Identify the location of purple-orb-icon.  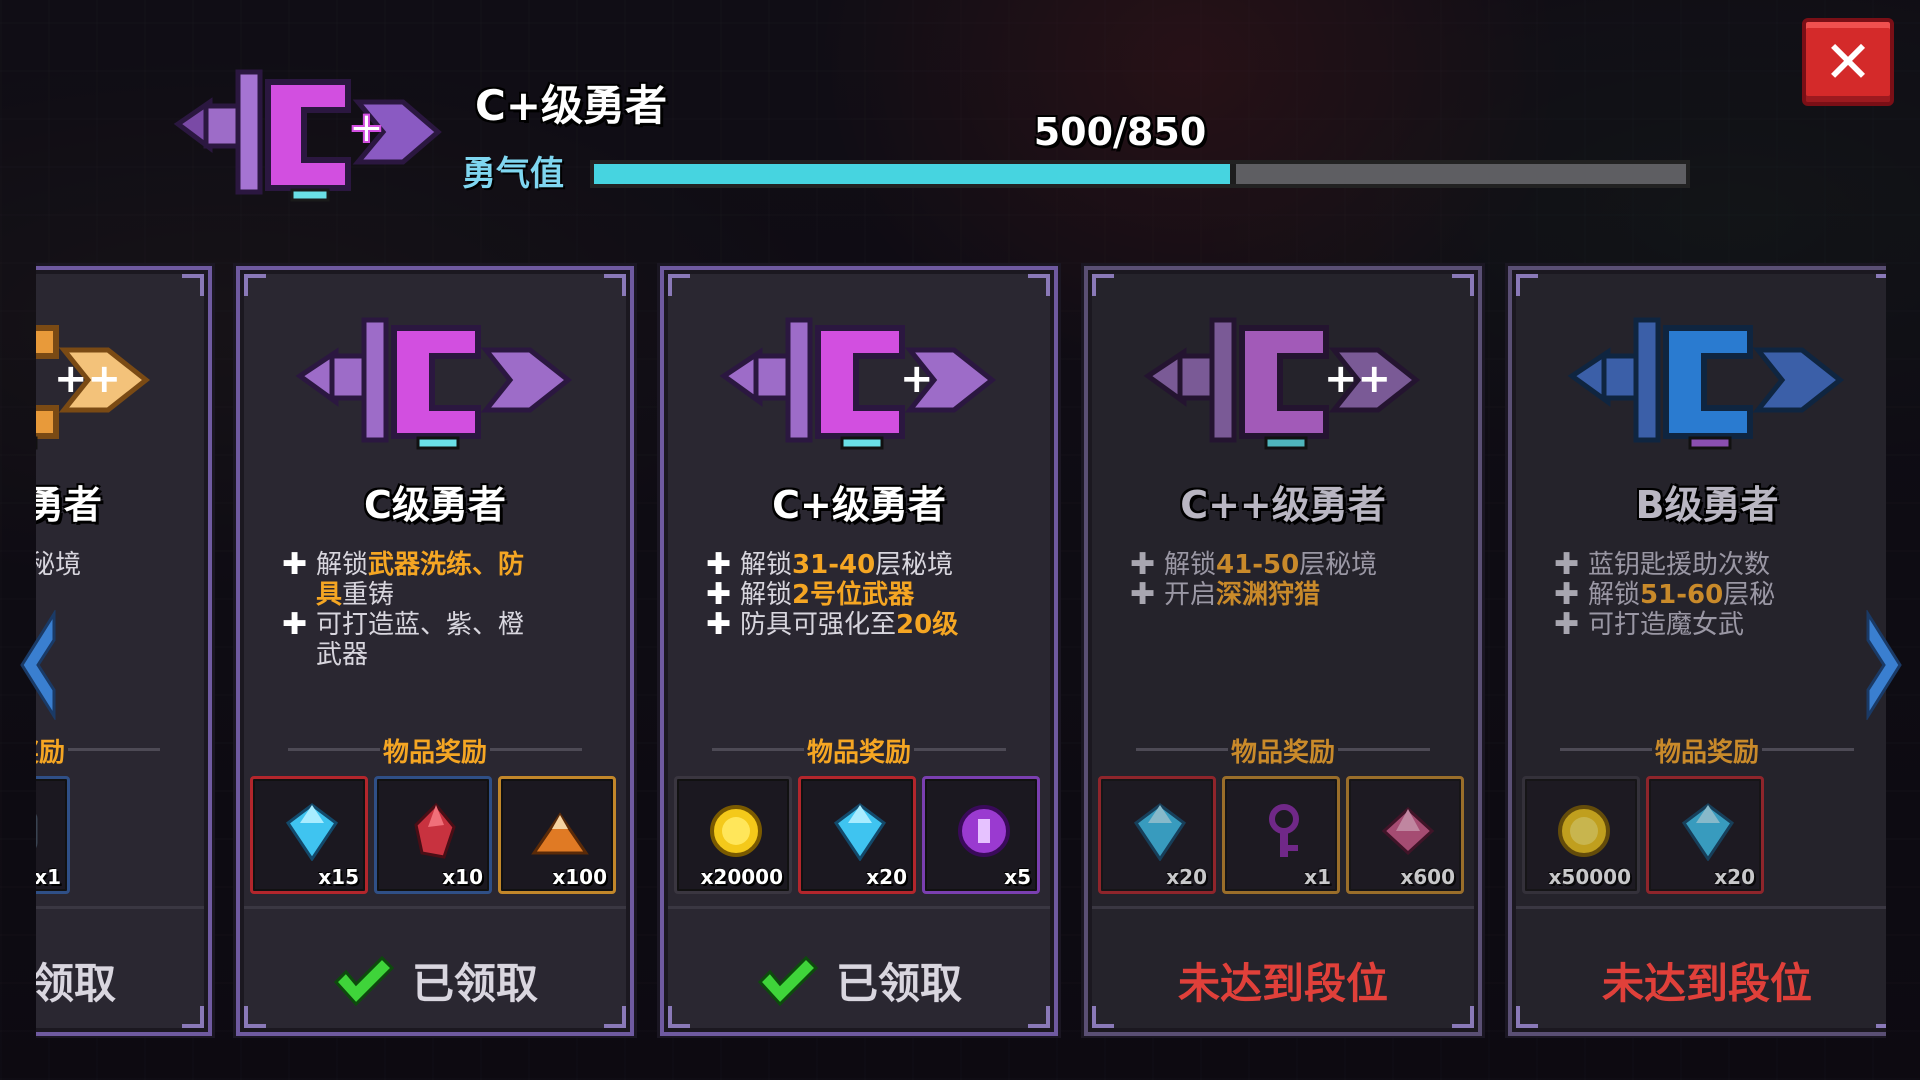
(984, 831).